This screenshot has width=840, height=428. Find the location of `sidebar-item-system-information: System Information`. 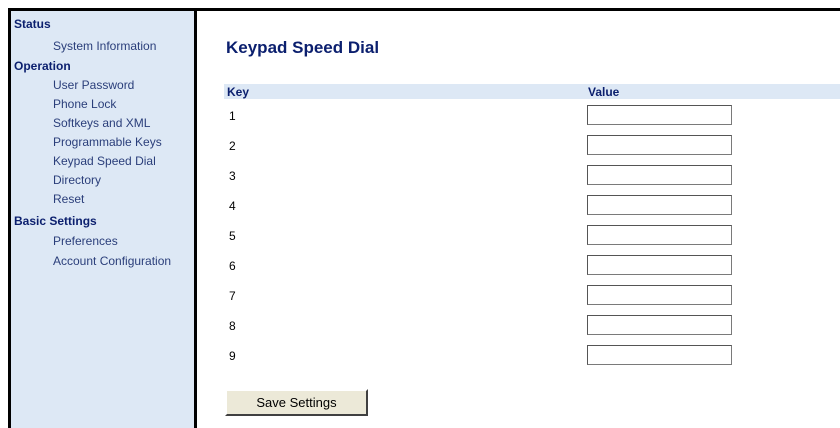

sidebar-item-system-information: System Information is located at coordinates (104, 46).